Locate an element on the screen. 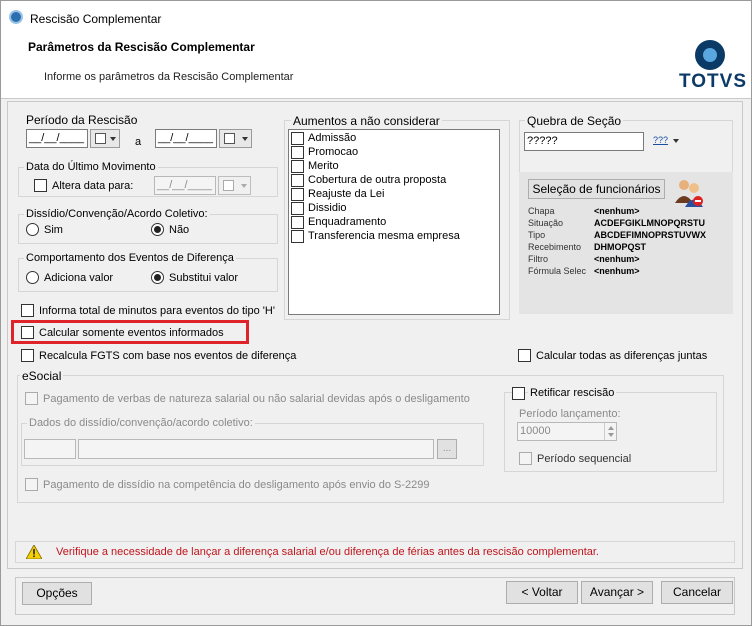 Image resolution: width=752 pixels, height=626 pixels. selecao-key: Tipo is located at coordinates (537, 235).